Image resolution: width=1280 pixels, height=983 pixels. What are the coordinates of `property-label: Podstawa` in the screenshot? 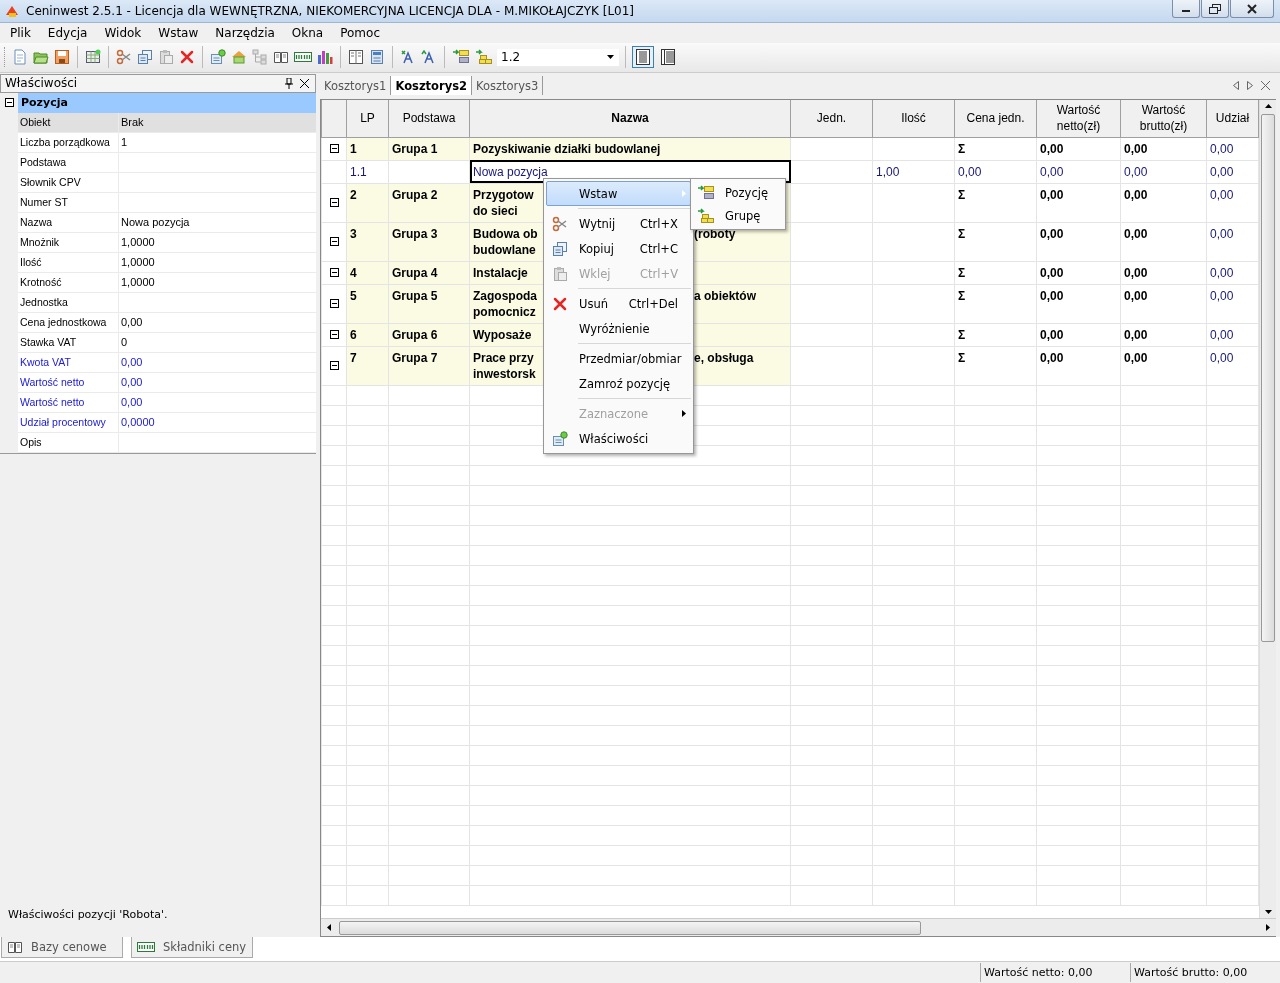 It's located at (43, 161).